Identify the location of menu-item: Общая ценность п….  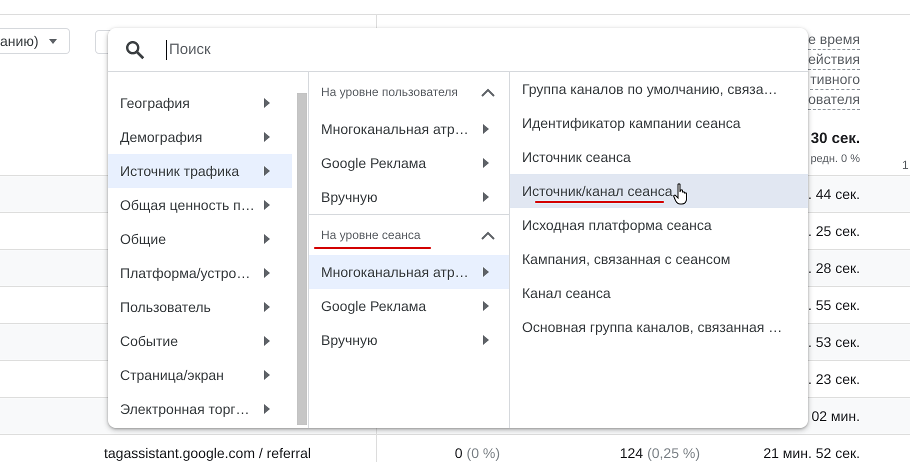
(200, 205).